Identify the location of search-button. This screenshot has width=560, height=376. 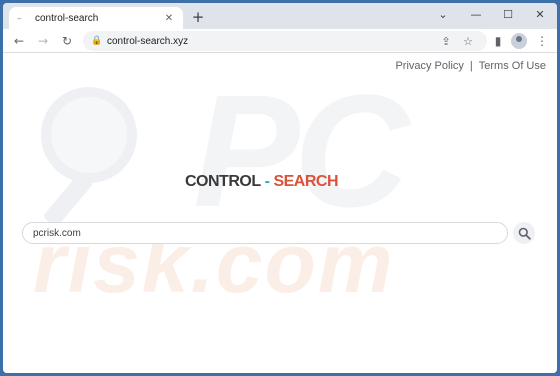
(524, 233).